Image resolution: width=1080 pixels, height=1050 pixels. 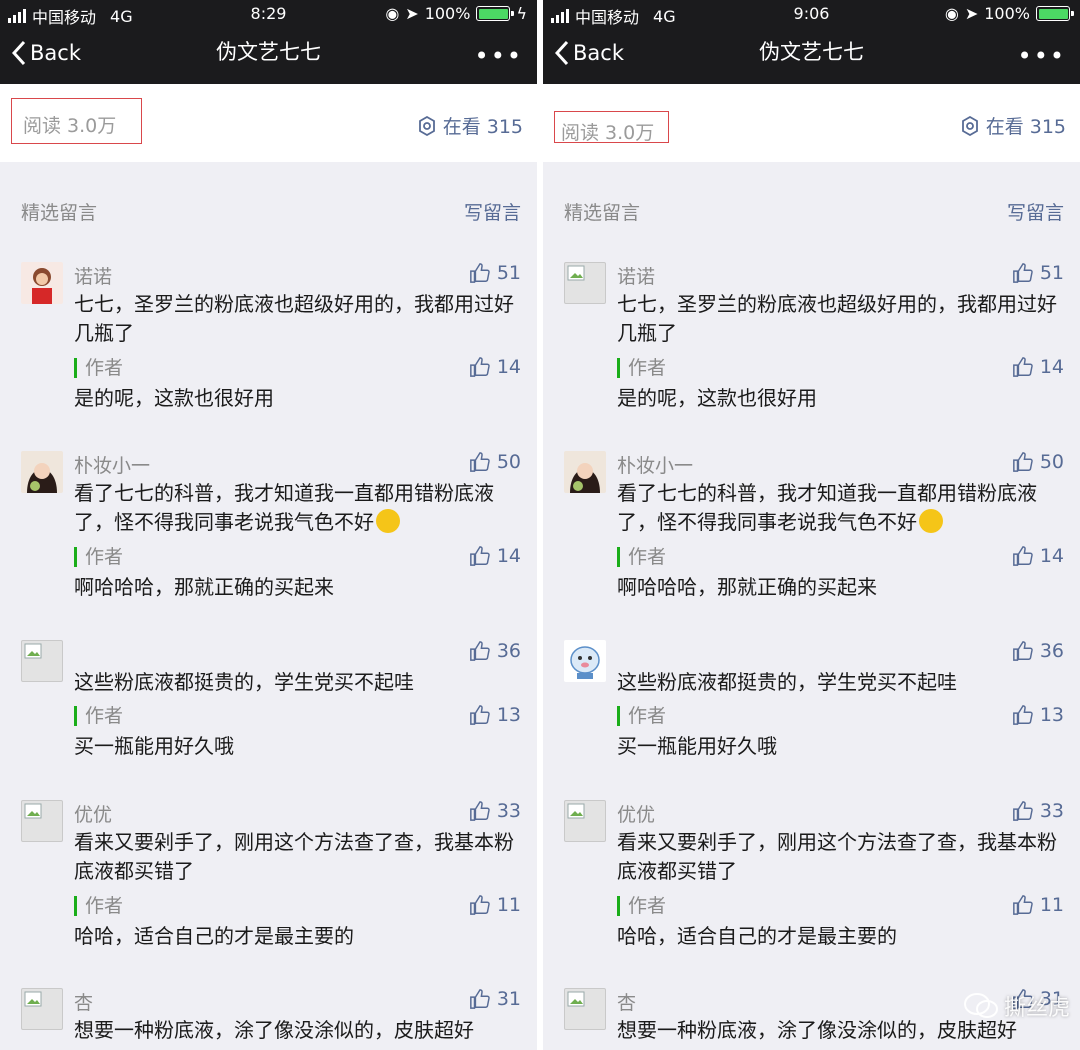 What do you see at coordinates (1036, 1008) in the screenshot?
I see `watermark-text: 撕丝虎` at bounding box center [1036, 1008].